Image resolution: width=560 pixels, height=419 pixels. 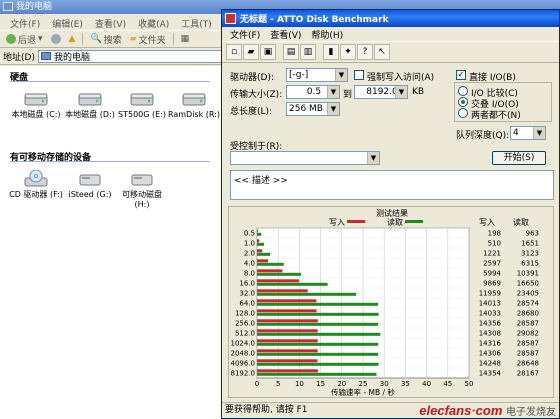 What do you see at coordinates (194, 105) in the screenshot?
I see `drive-r: RamDisk (R:)` at bounding box center [194, 105].